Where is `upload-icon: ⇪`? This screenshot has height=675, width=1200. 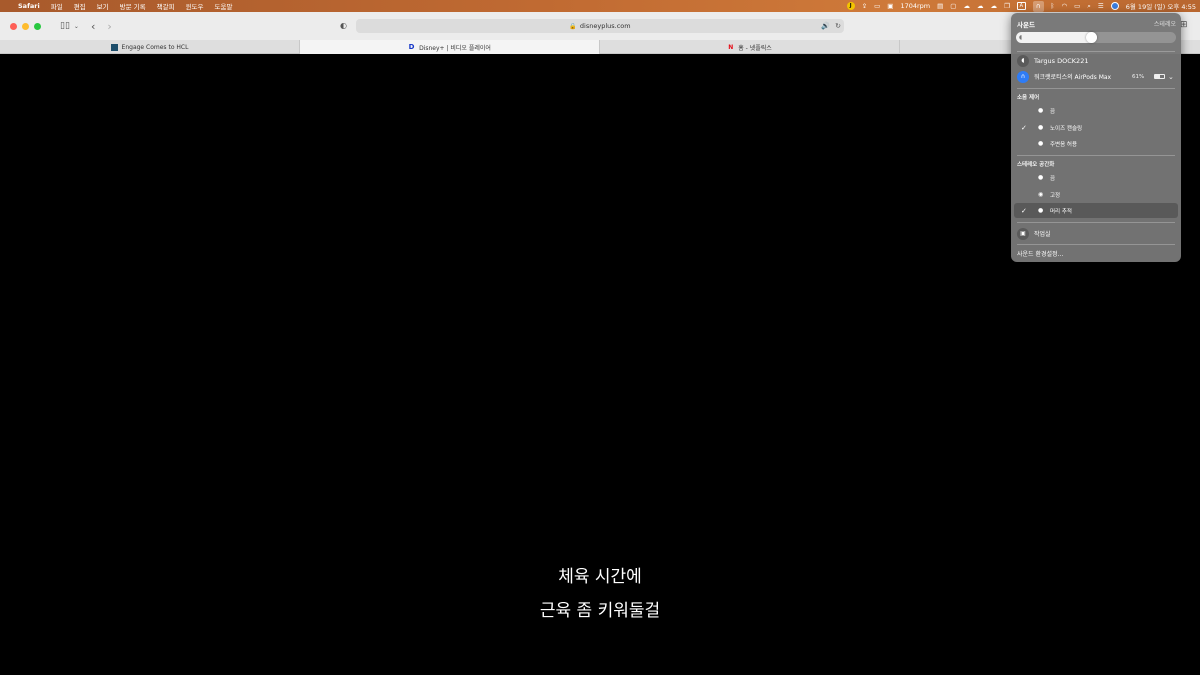
upload-icon: ⇪ is located at coordinates (864, 6).